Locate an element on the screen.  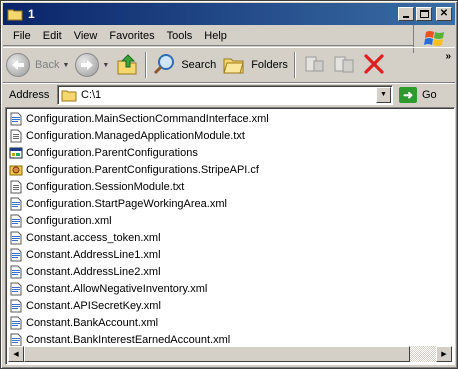
move-to-icon is located at coordinates (314, 65).